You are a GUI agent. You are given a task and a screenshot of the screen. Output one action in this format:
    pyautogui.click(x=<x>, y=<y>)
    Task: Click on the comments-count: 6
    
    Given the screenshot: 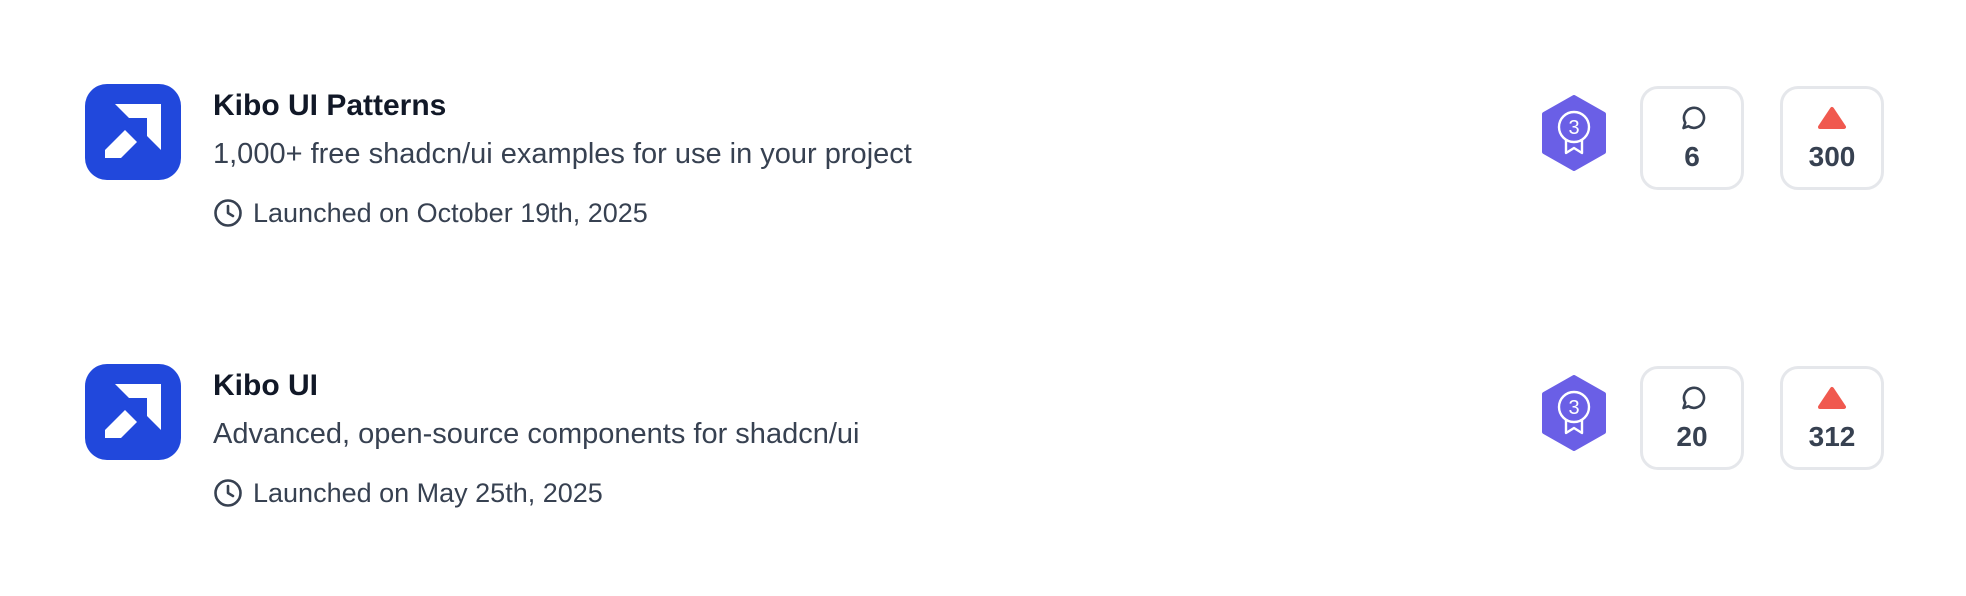 What is the action you would take?
    pyautogui.click(x=1692, y=156)
    